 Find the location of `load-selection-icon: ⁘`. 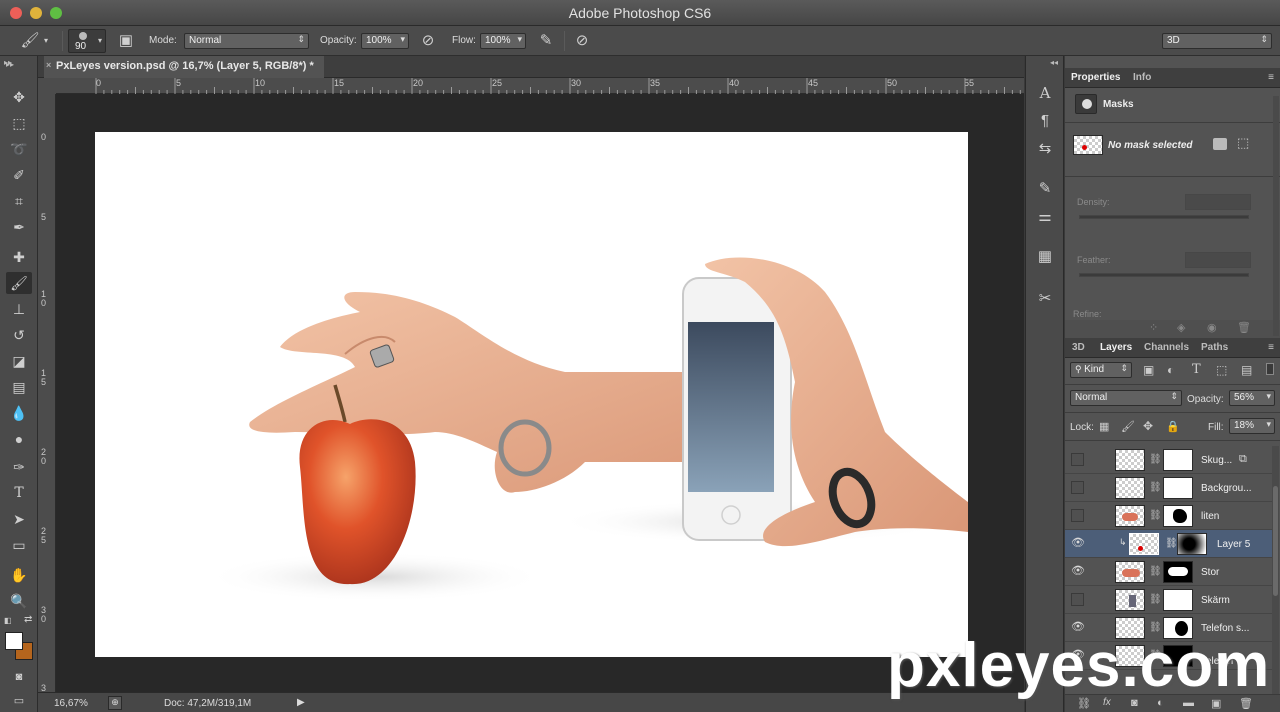

load-selection-icon: ⁘ is located at coordinates (1153, 327).